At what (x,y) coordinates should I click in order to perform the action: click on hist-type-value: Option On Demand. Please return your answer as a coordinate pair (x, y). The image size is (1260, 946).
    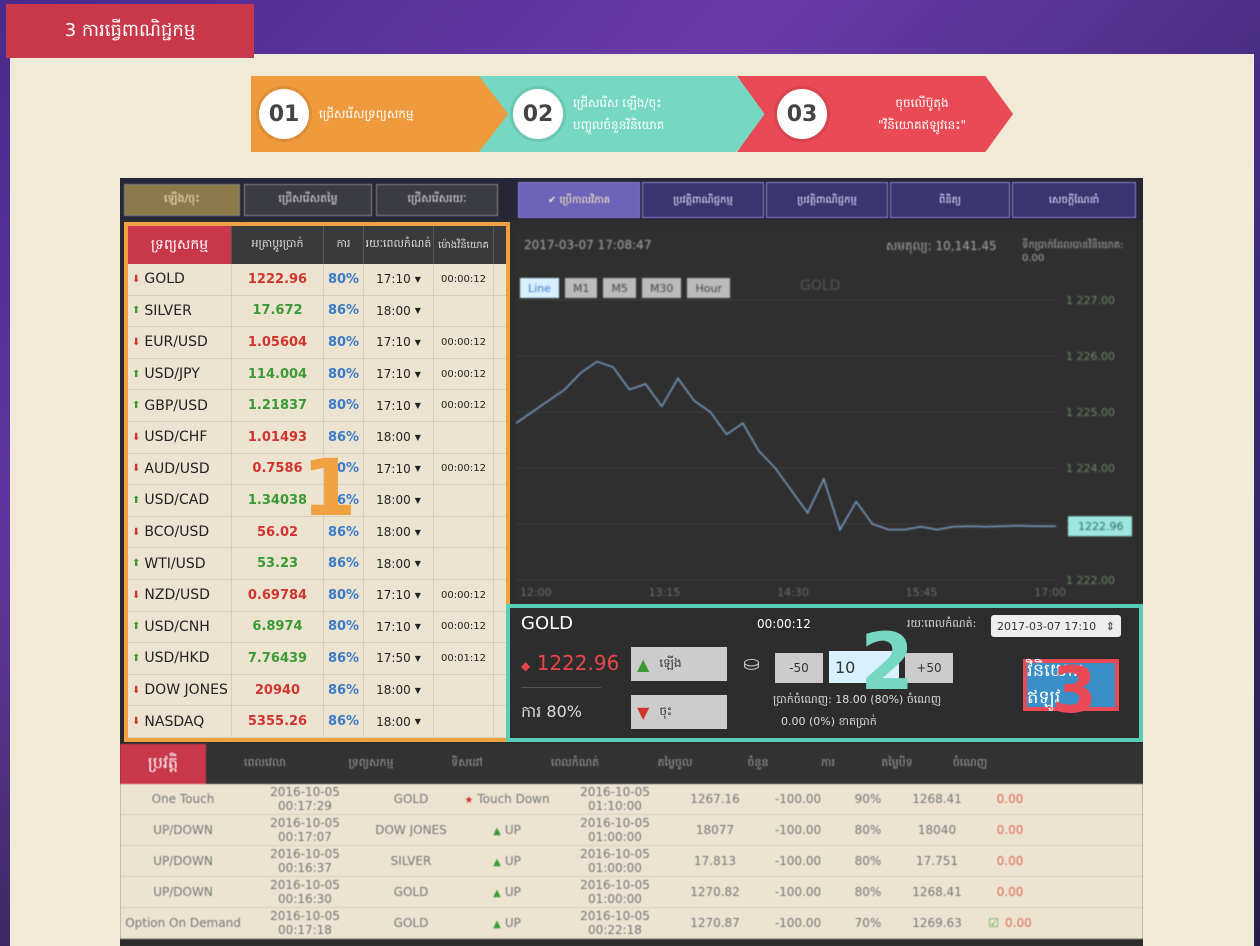
    Looking at the image, I should click on (183, 923).